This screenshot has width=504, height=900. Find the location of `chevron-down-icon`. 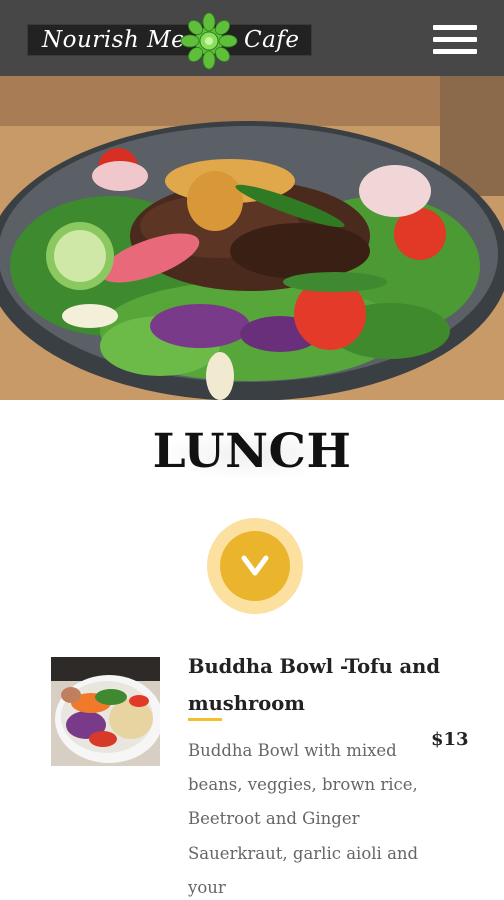

chevron-down-icon is located at coordinates (255, 565).